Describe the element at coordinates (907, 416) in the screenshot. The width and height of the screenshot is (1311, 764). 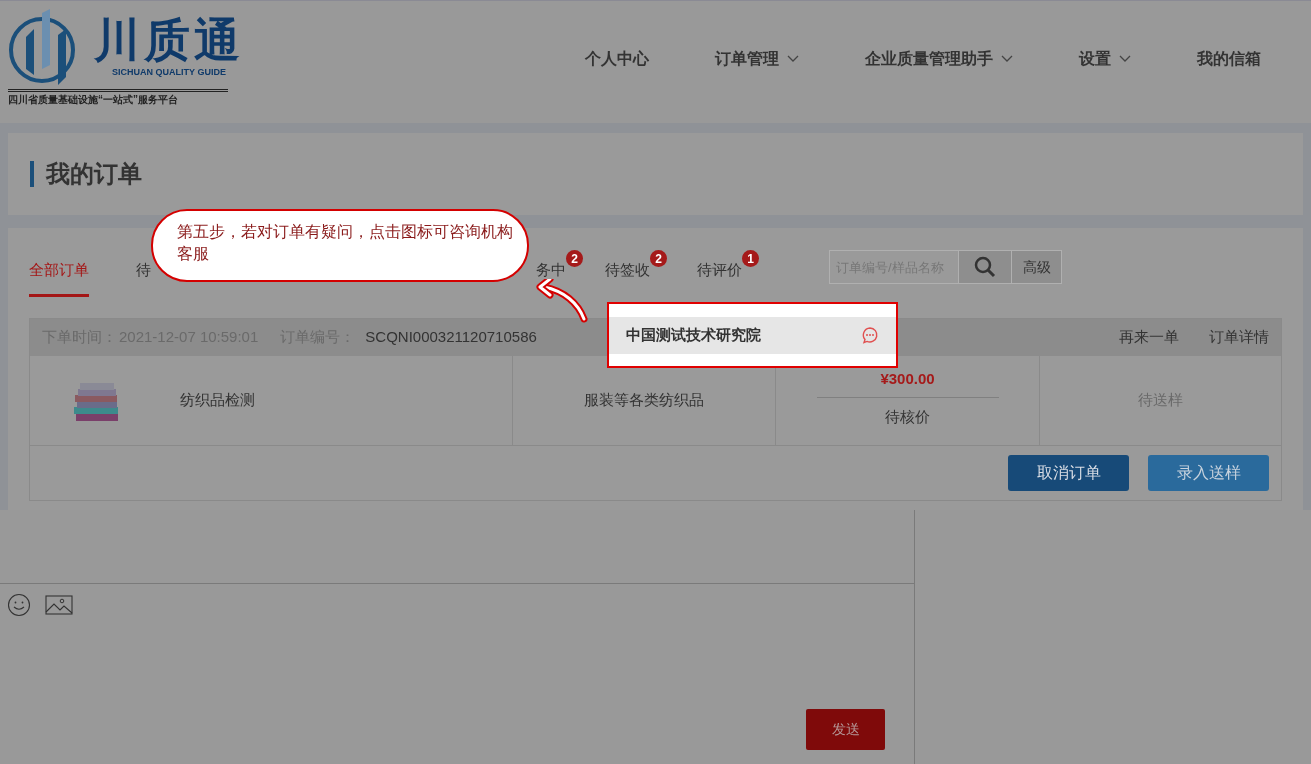
I see `price-status: 待核价` at that location.